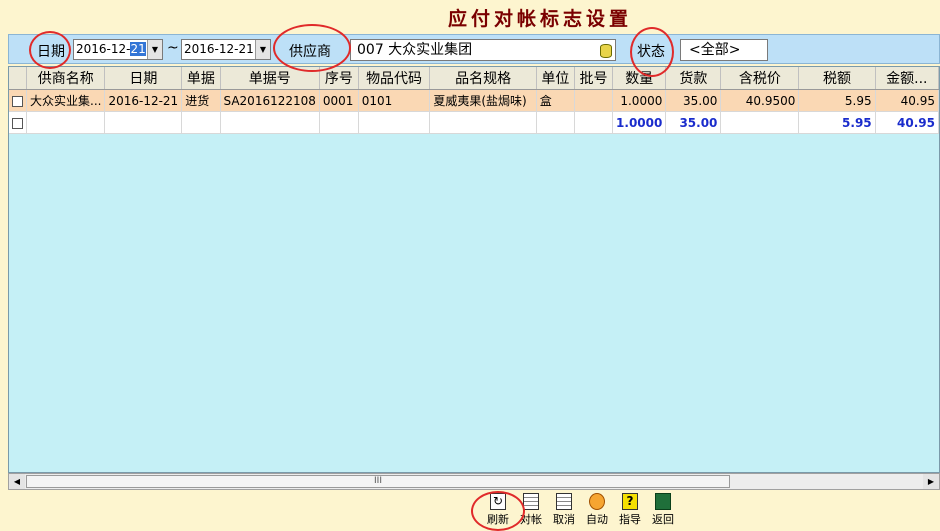 This screenshot has height=531, width=940. I want to click on total-sum: 40.95, so click(907, 122).